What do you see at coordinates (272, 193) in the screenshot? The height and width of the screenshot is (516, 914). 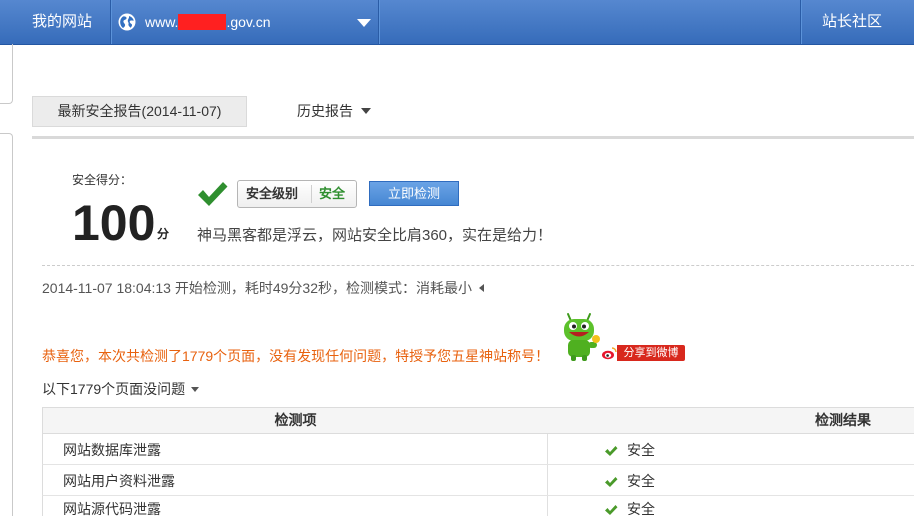 I see `security-level-label: 安全级别` at bounding box center [272, 193].